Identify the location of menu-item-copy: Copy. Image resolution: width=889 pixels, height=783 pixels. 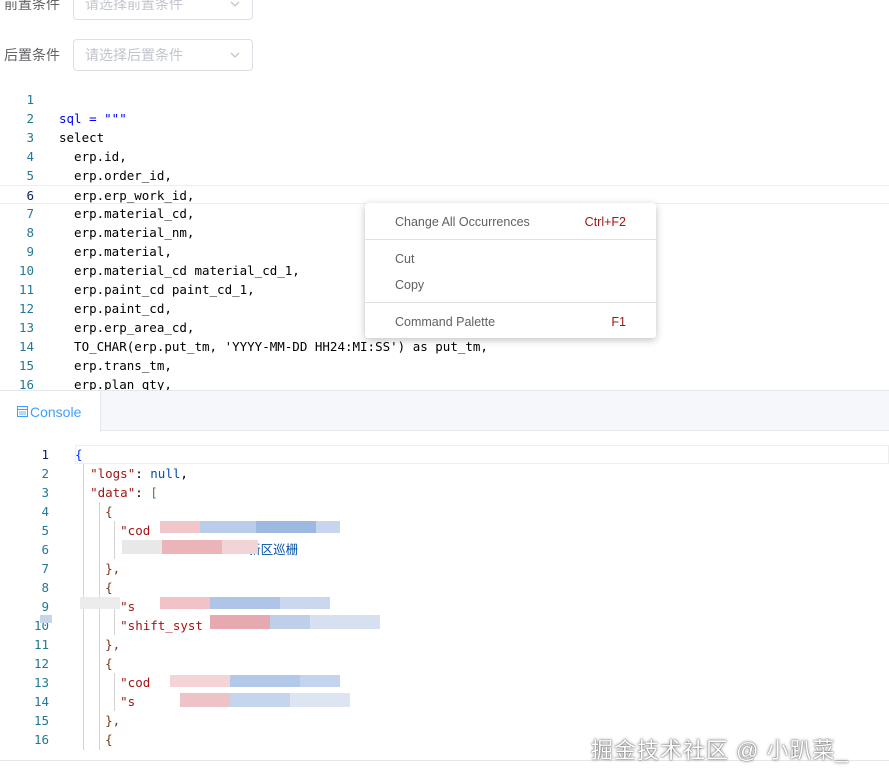
(510, 285).